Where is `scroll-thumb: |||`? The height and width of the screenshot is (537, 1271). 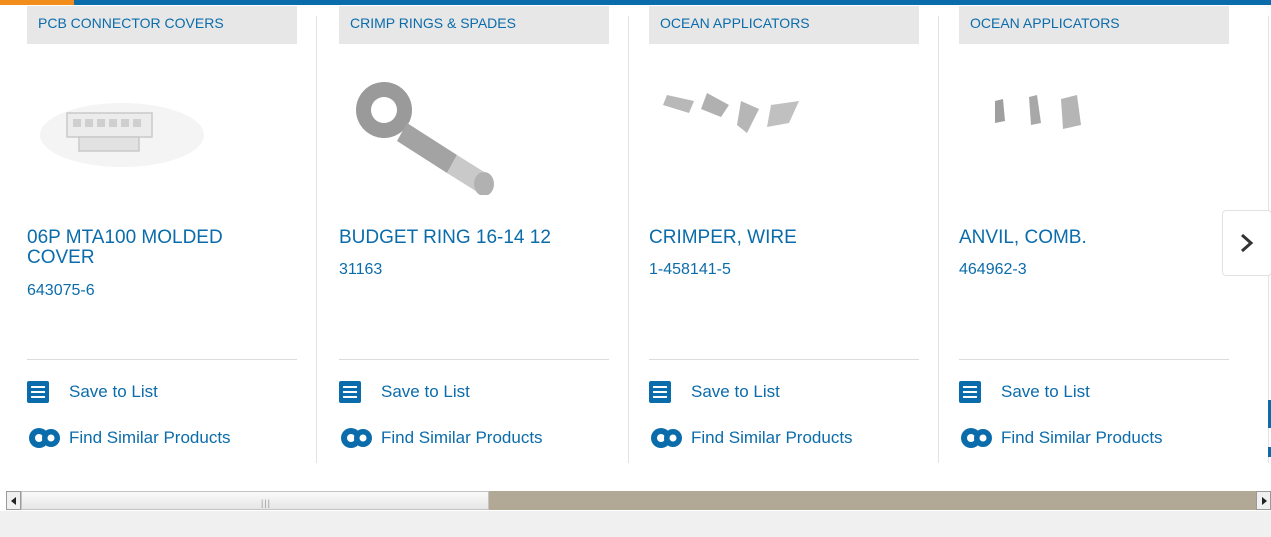
scroll-thumb: ||| is located at coordinates (255, 500).